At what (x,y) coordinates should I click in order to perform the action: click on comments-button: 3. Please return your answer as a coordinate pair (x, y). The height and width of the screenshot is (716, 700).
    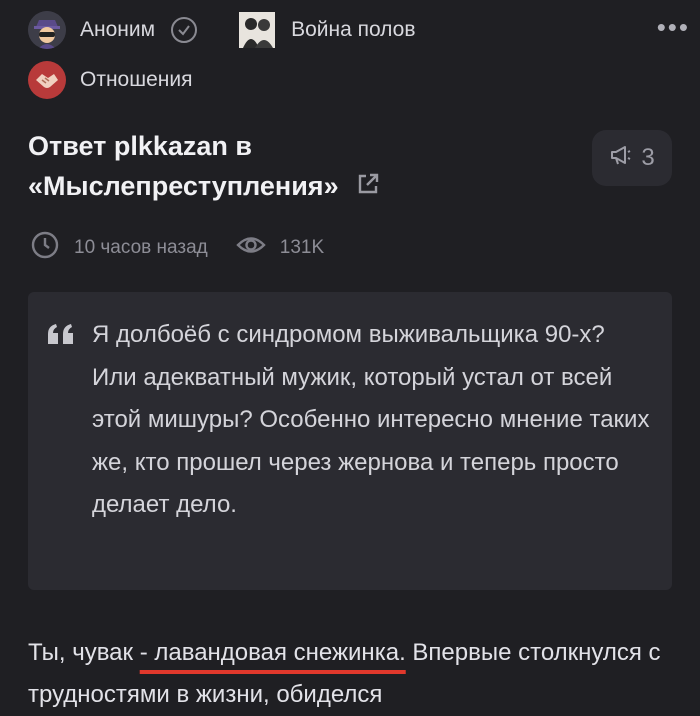
    Looking at the image, I should click on (632, 158).